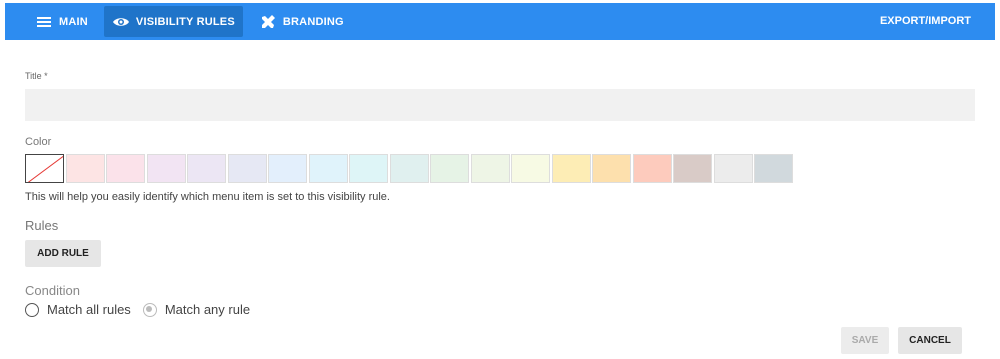 The height and width of the screenshot is (359, 1000). Describe the element at coordinates (930, 340) in the screenshot. I see `cancel-button: CANCEL` at that location.